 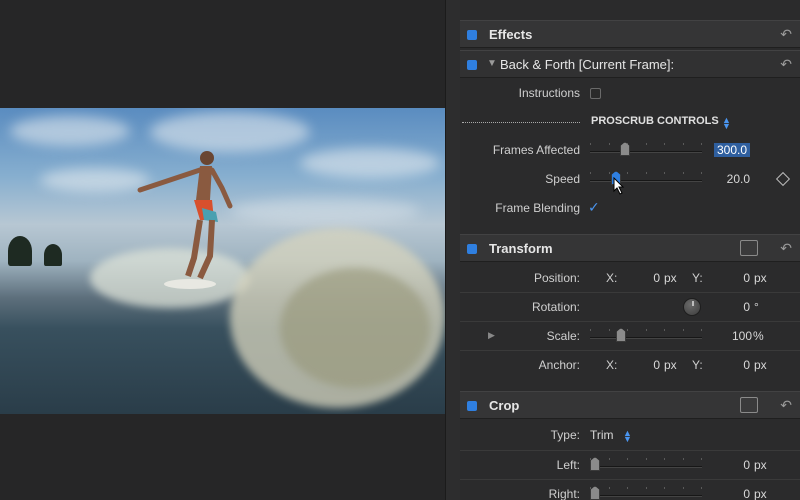 What do you see at coordinates (630, 405) in the screenshot?
I see `crop-header: Crop ↶` at bounding box center [630, 405].